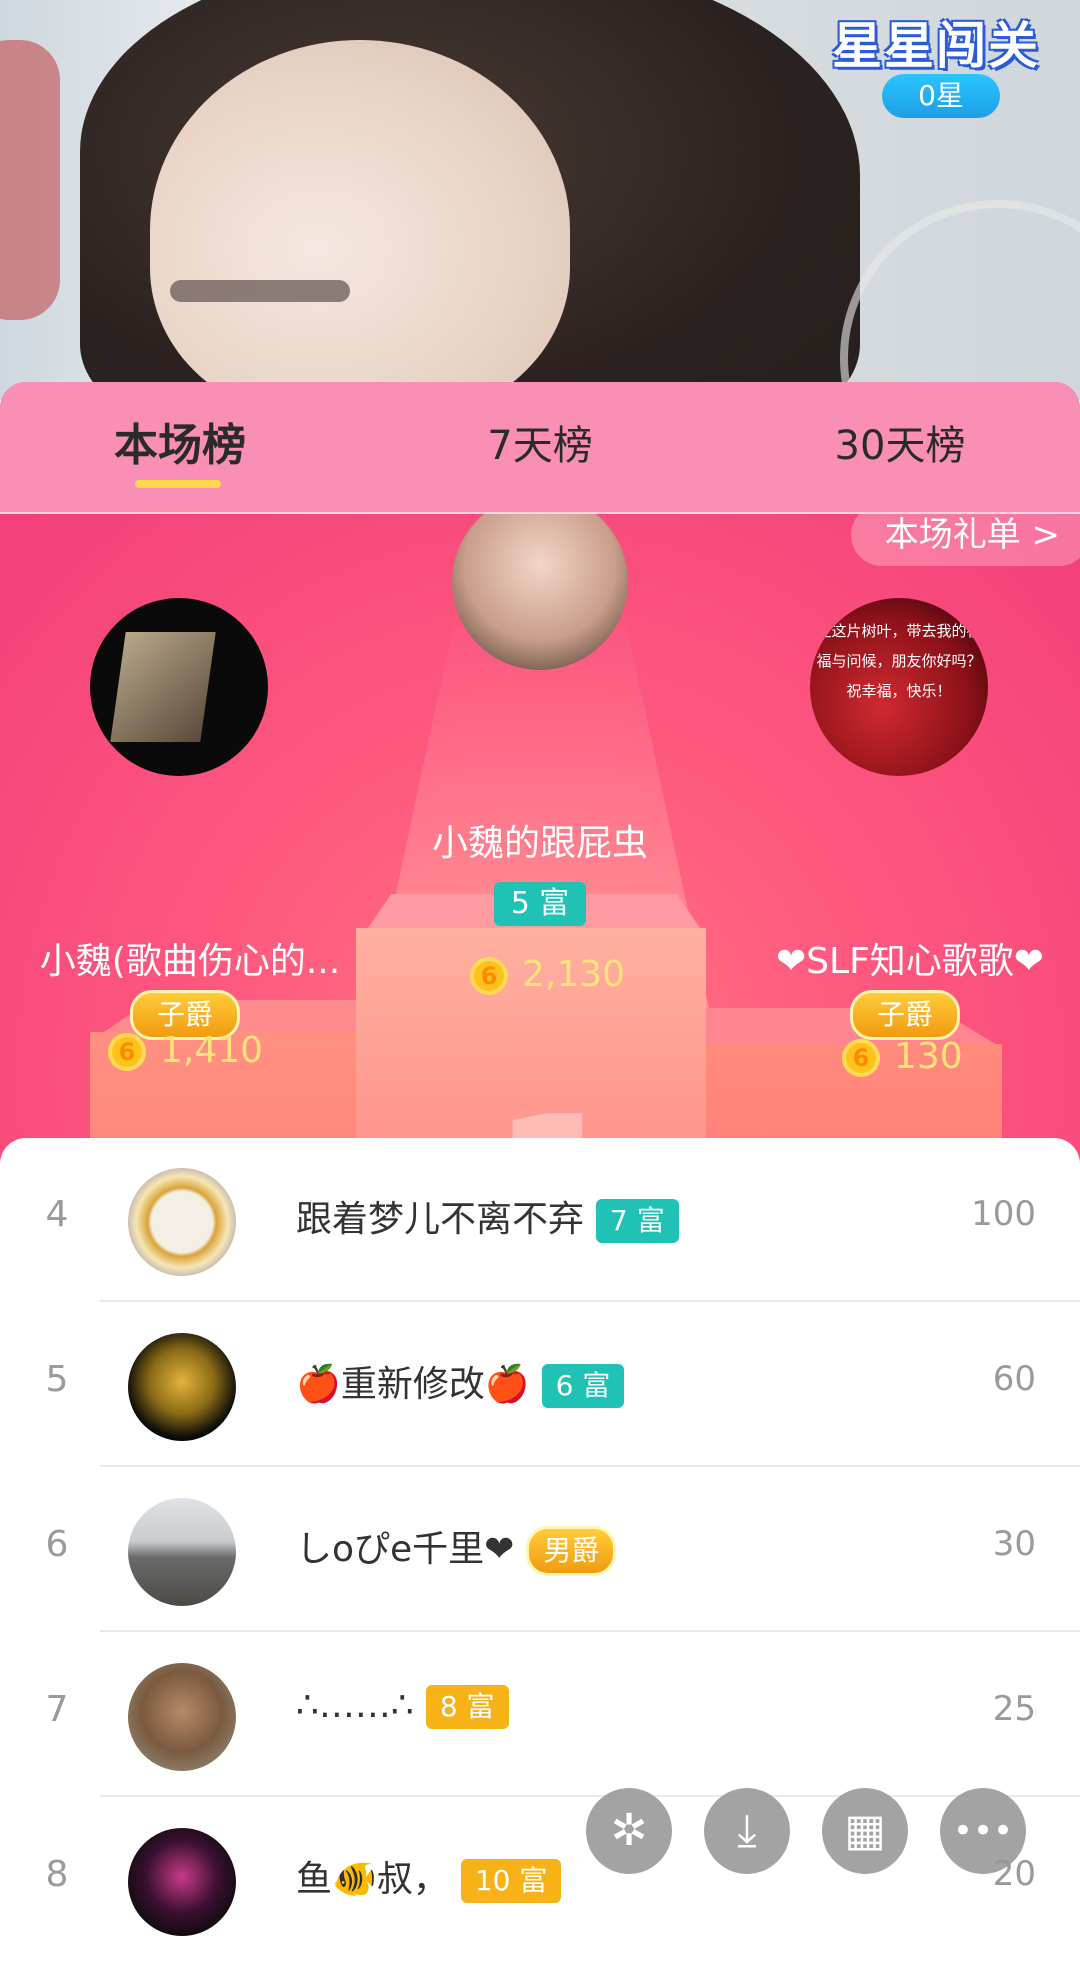 The height and width of the screenshot is (1962, 1080). I want to click on user-name: 🍎重新修改🍎 6 富, so click(460, 1381).